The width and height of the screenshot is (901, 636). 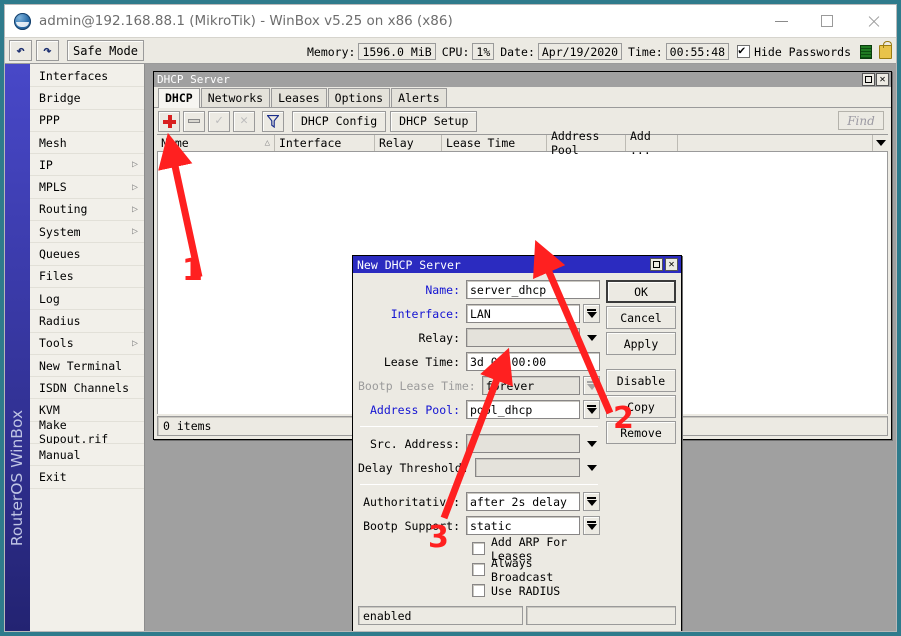 I want to click on disable-button: ✕, so click(x=244, y=121).